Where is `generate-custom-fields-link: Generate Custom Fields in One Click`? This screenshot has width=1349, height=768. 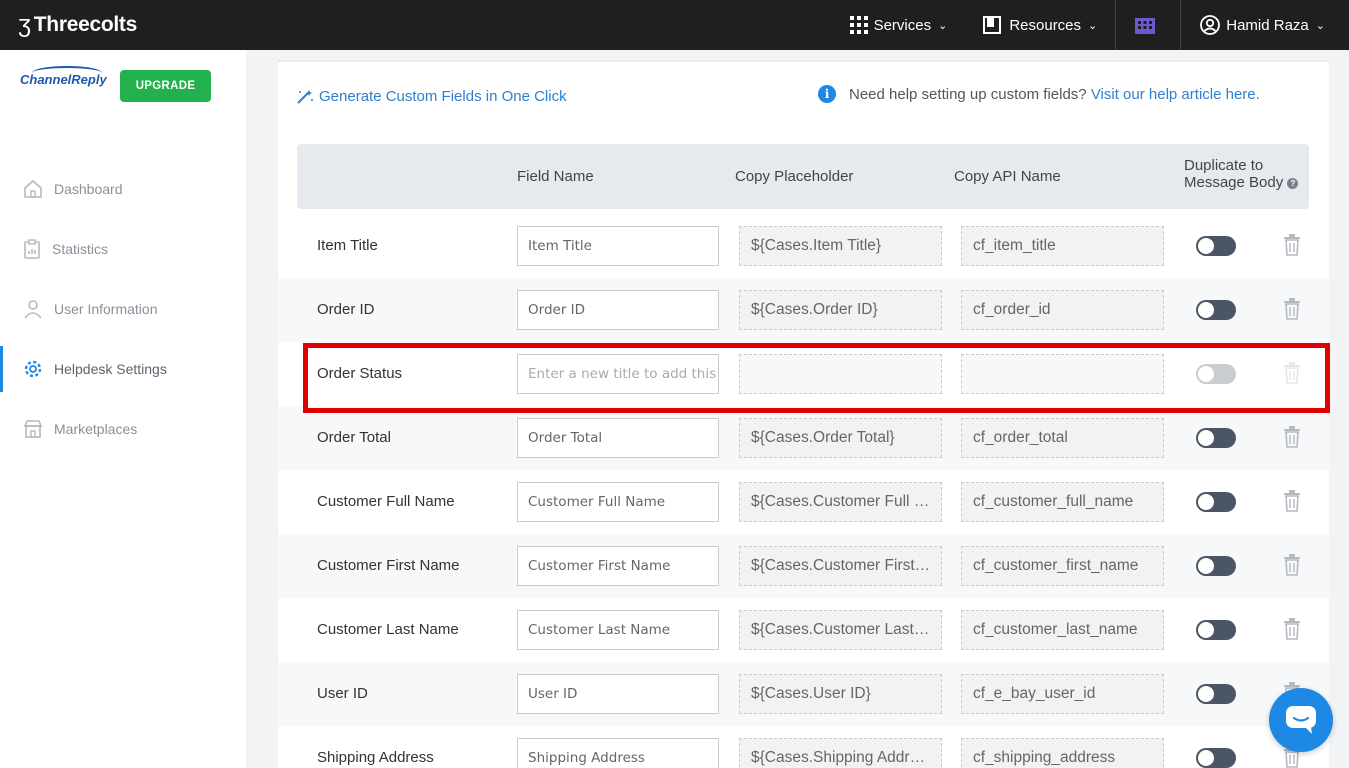
generate-custom-fields-link: Generate Custom Fields in One Click is located at coordinates (431, 96).